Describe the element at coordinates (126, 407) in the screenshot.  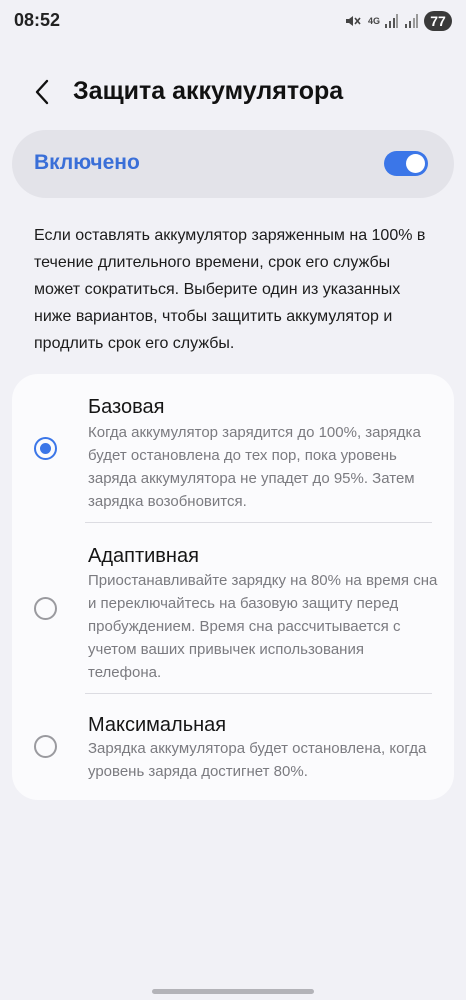
I see `option-basic-title: Базовая` at that location.